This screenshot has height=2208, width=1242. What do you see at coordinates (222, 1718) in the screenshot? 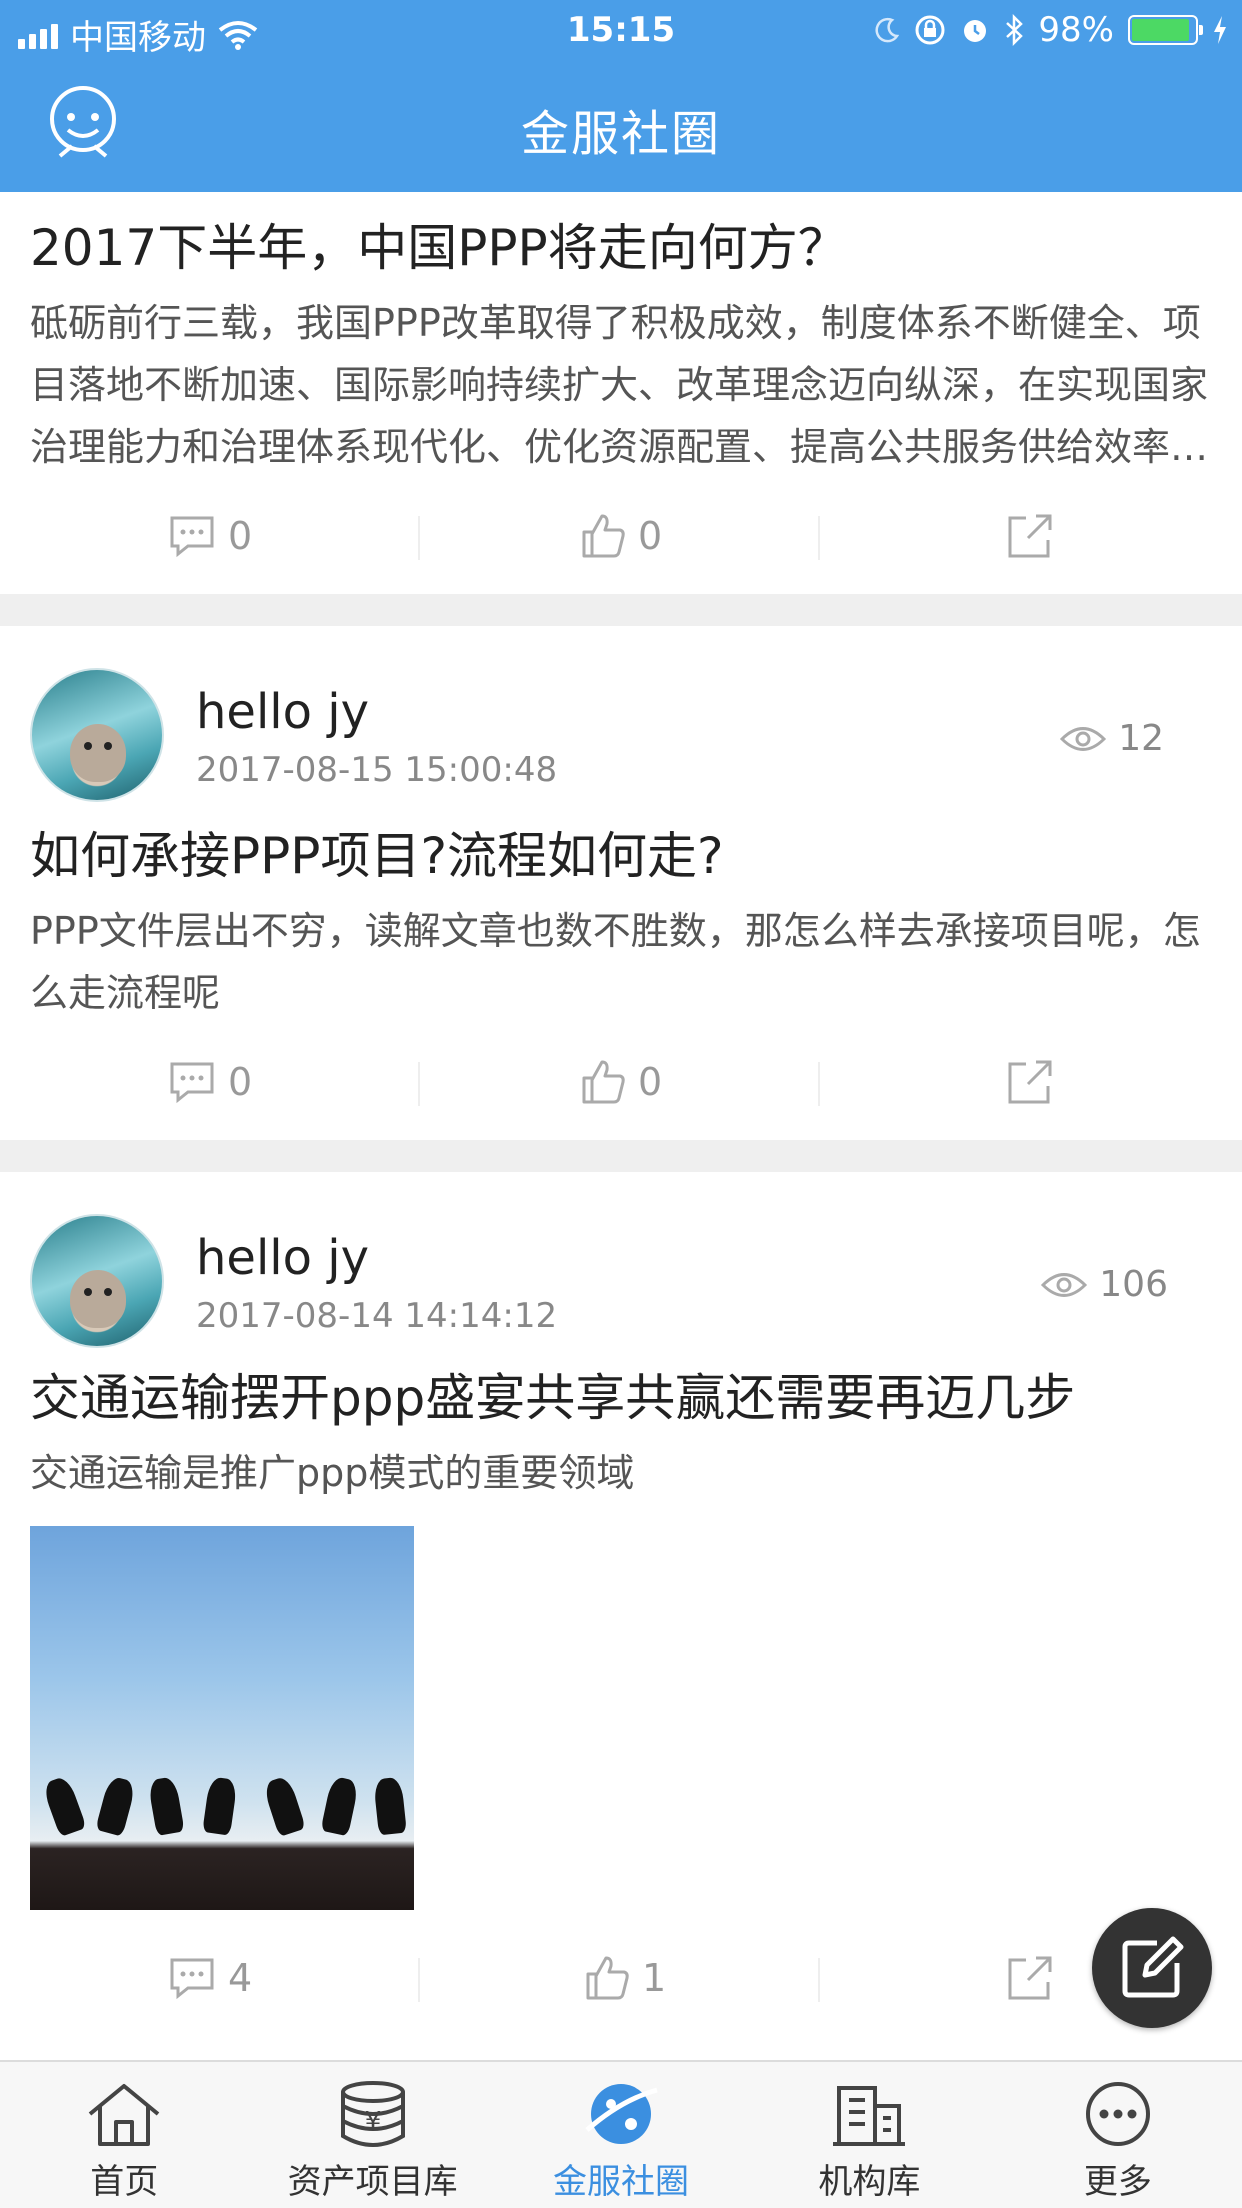
I see `post-image` at bounding box center [222, 1718].